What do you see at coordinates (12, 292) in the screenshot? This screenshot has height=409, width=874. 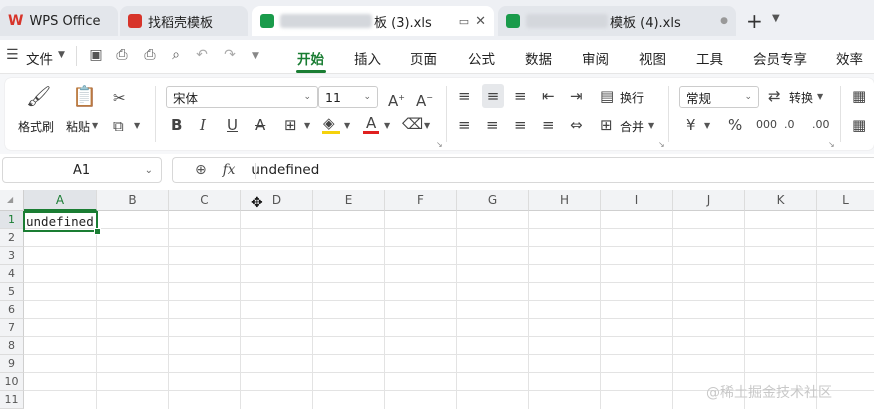 I see `row-header-5: 5` at bounding box center [12, 292].